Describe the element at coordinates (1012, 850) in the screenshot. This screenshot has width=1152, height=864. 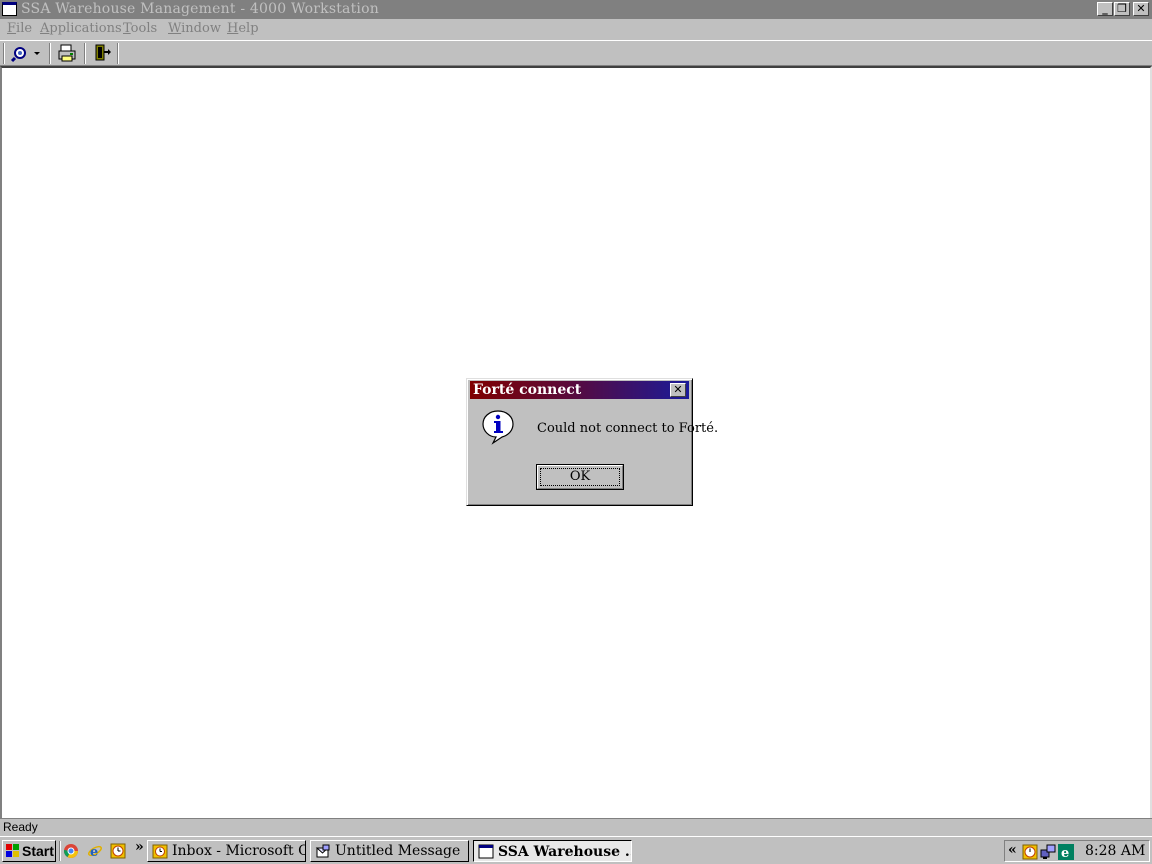
I see `tray-expand-chevron: «` at that location.